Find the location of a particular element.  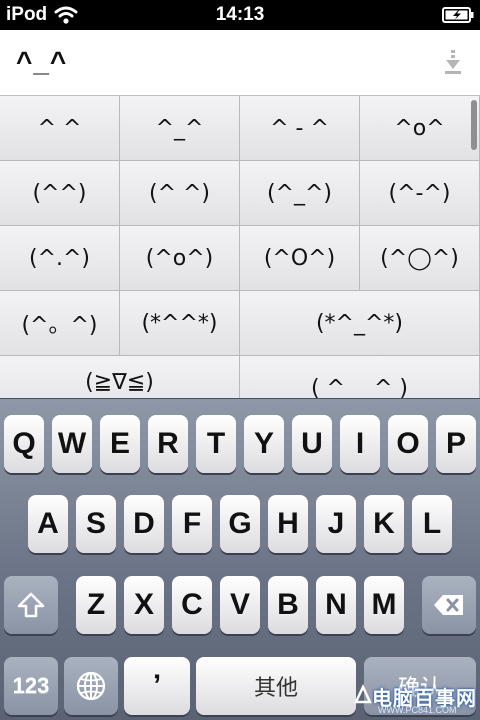

watermark: 电脑百事网 WWW.PC841.COM is located at coordinates (416, 700).